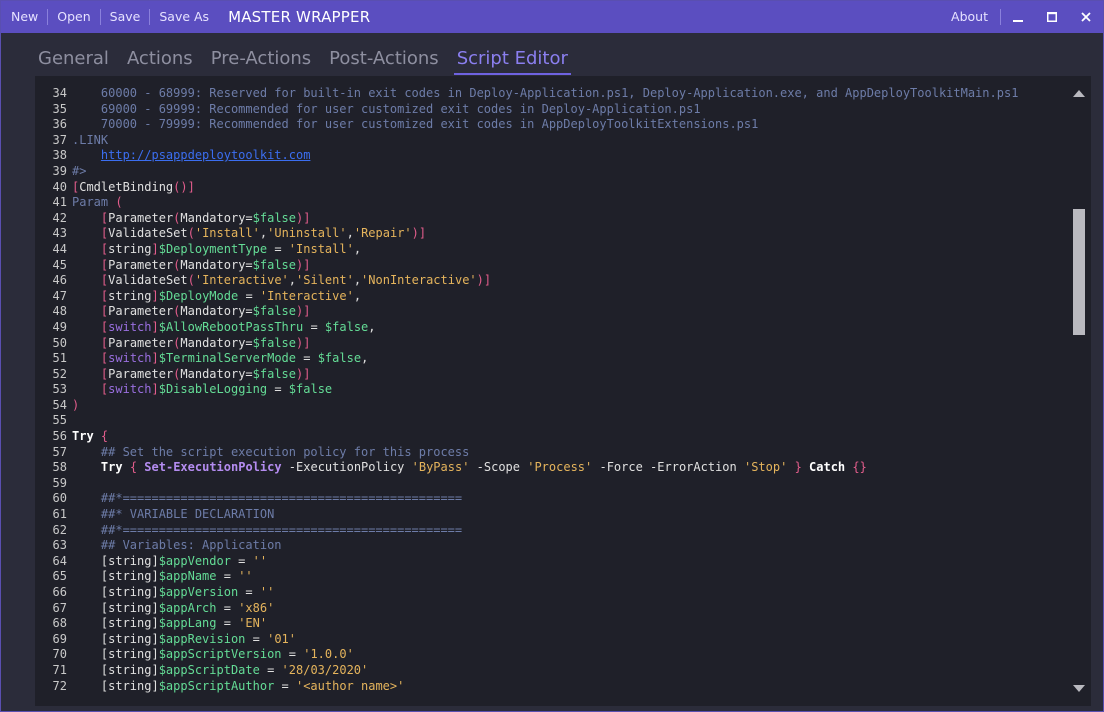 The width and height of the screenshot is (1104, 712). What do you see at coordinates (198, 592) in the screenshot?
I see `code-token: $appVersion` at bounding box center [198, 592].